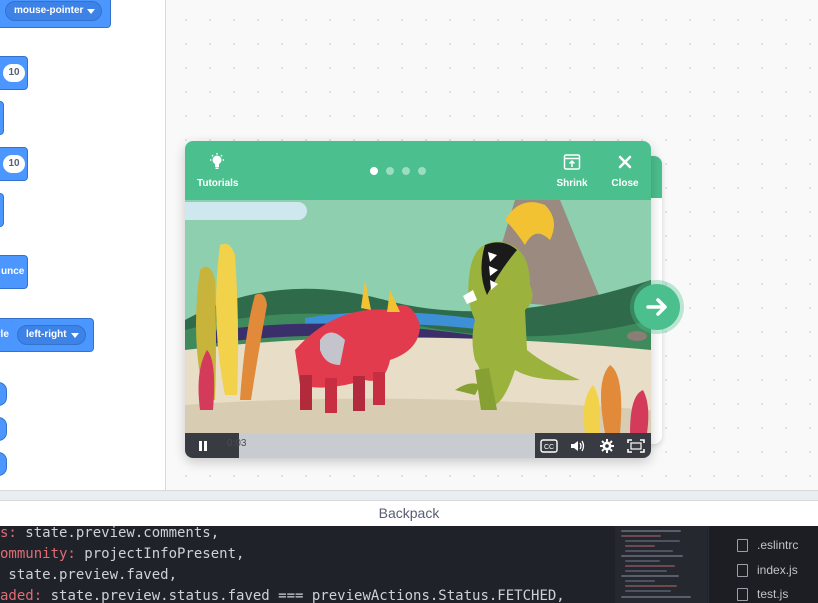  What do you see at coordinates (4, 334) in the screenshot?
I see `rotation-style-label: yle` at bounding box center [4, 334].